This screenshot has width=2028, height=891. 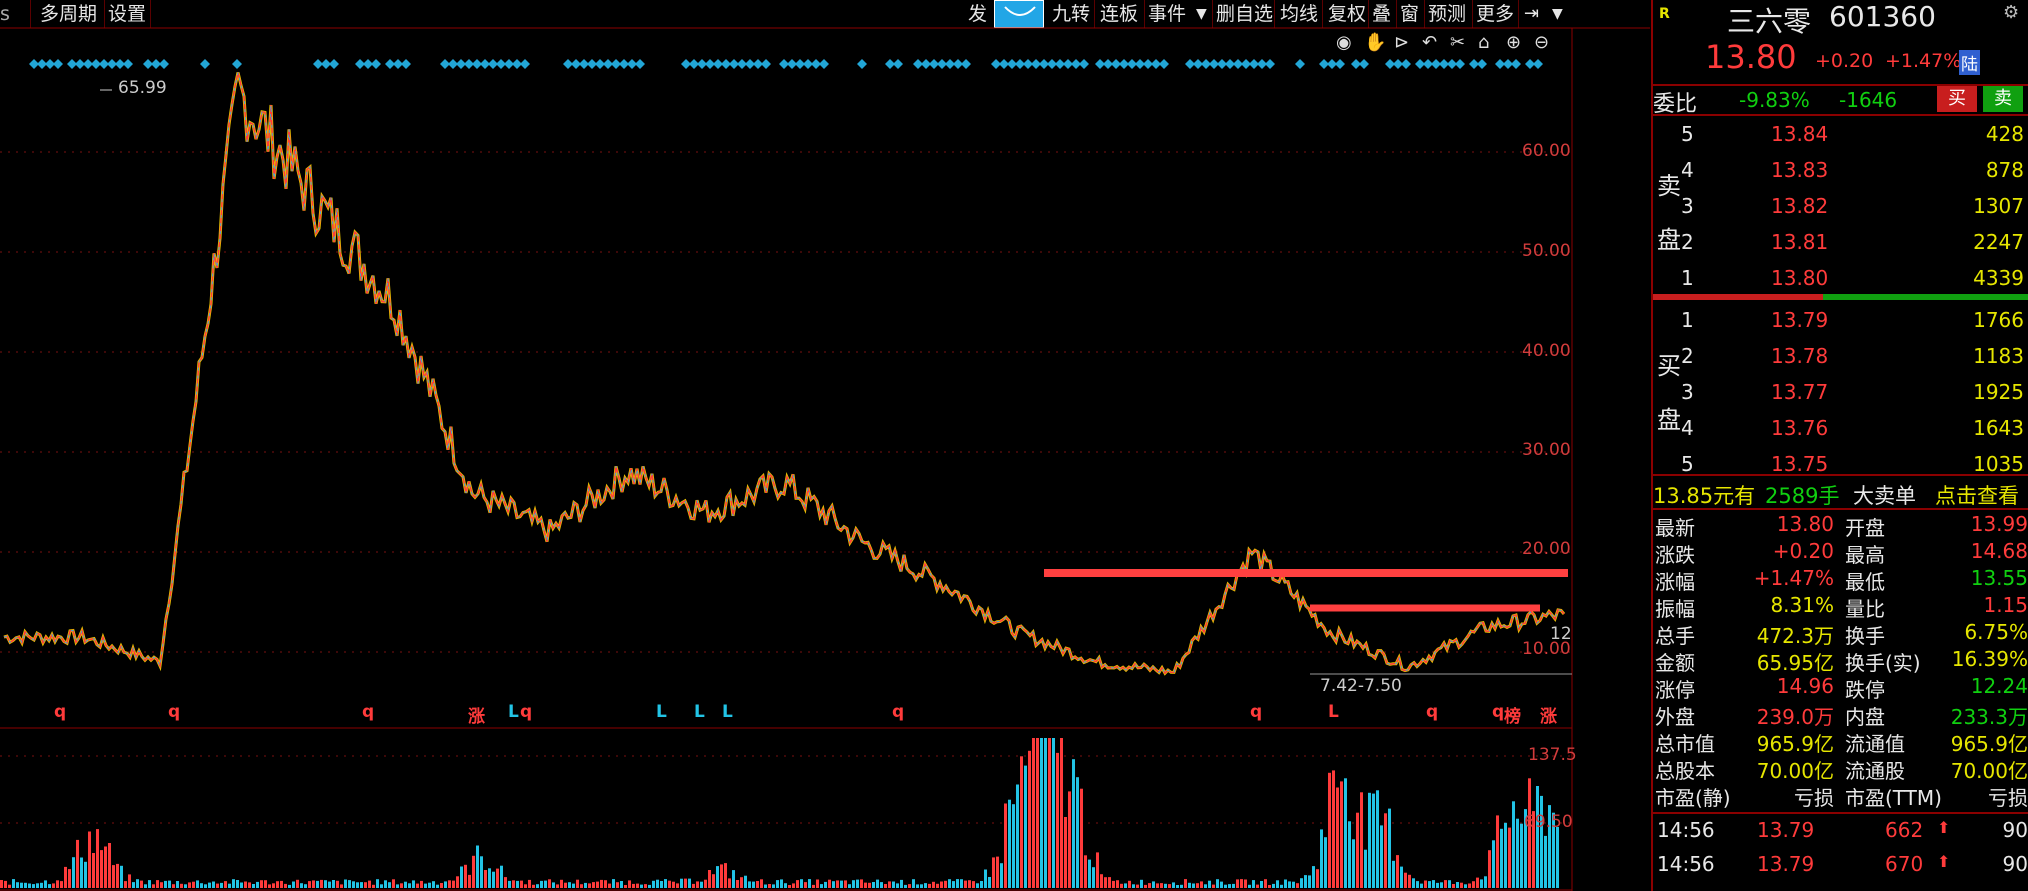 I want to click on bigorder-link: 点击查看, so click(x=1977, y=495).